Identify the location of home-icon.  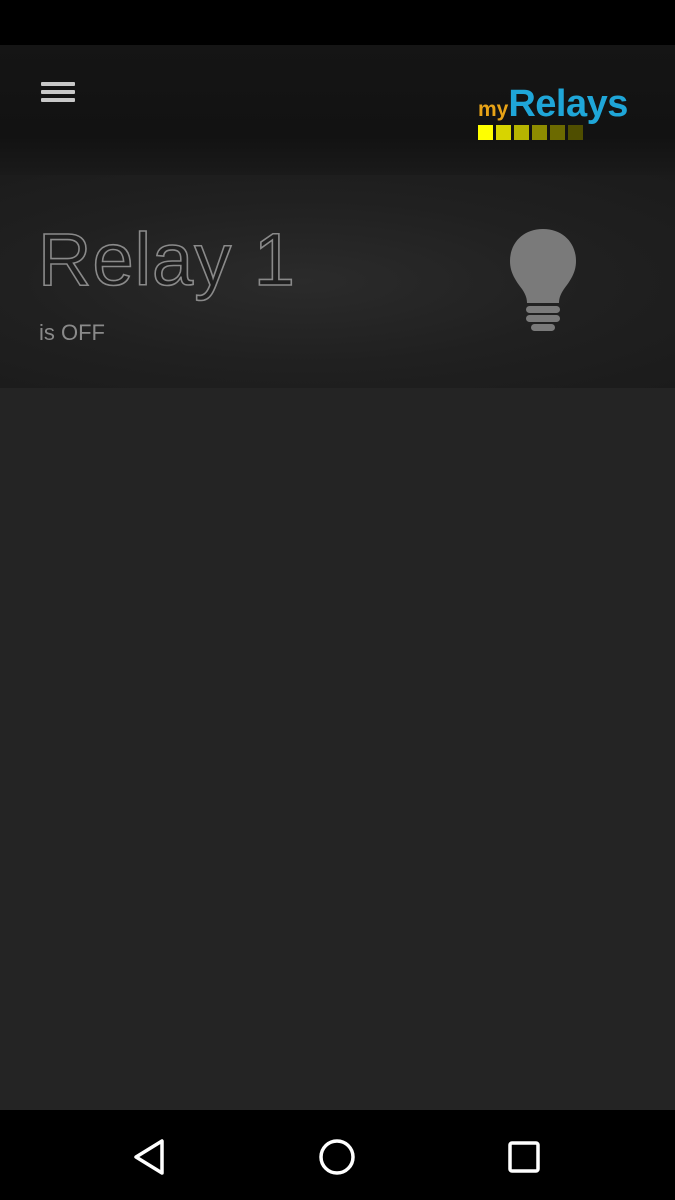
(337, 1157).